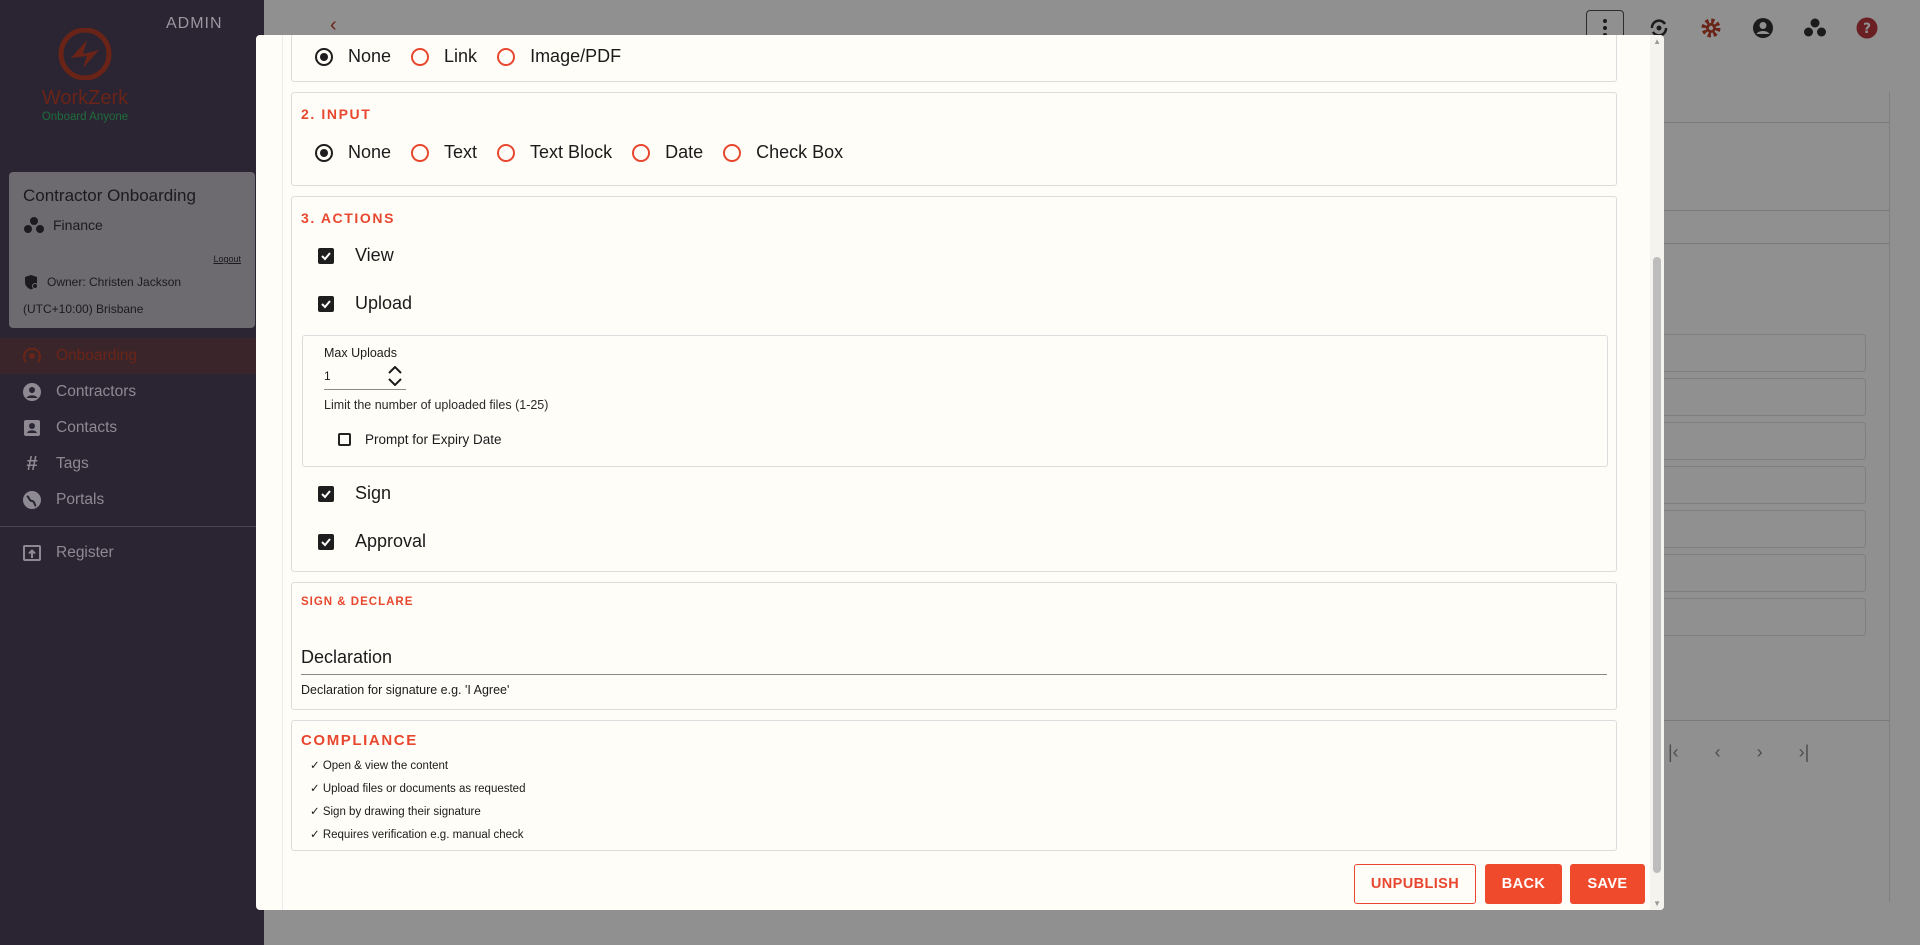 The height and width of the screenshot is (945, 1920). I want to click on shield-person-icon, so click(31, 282).